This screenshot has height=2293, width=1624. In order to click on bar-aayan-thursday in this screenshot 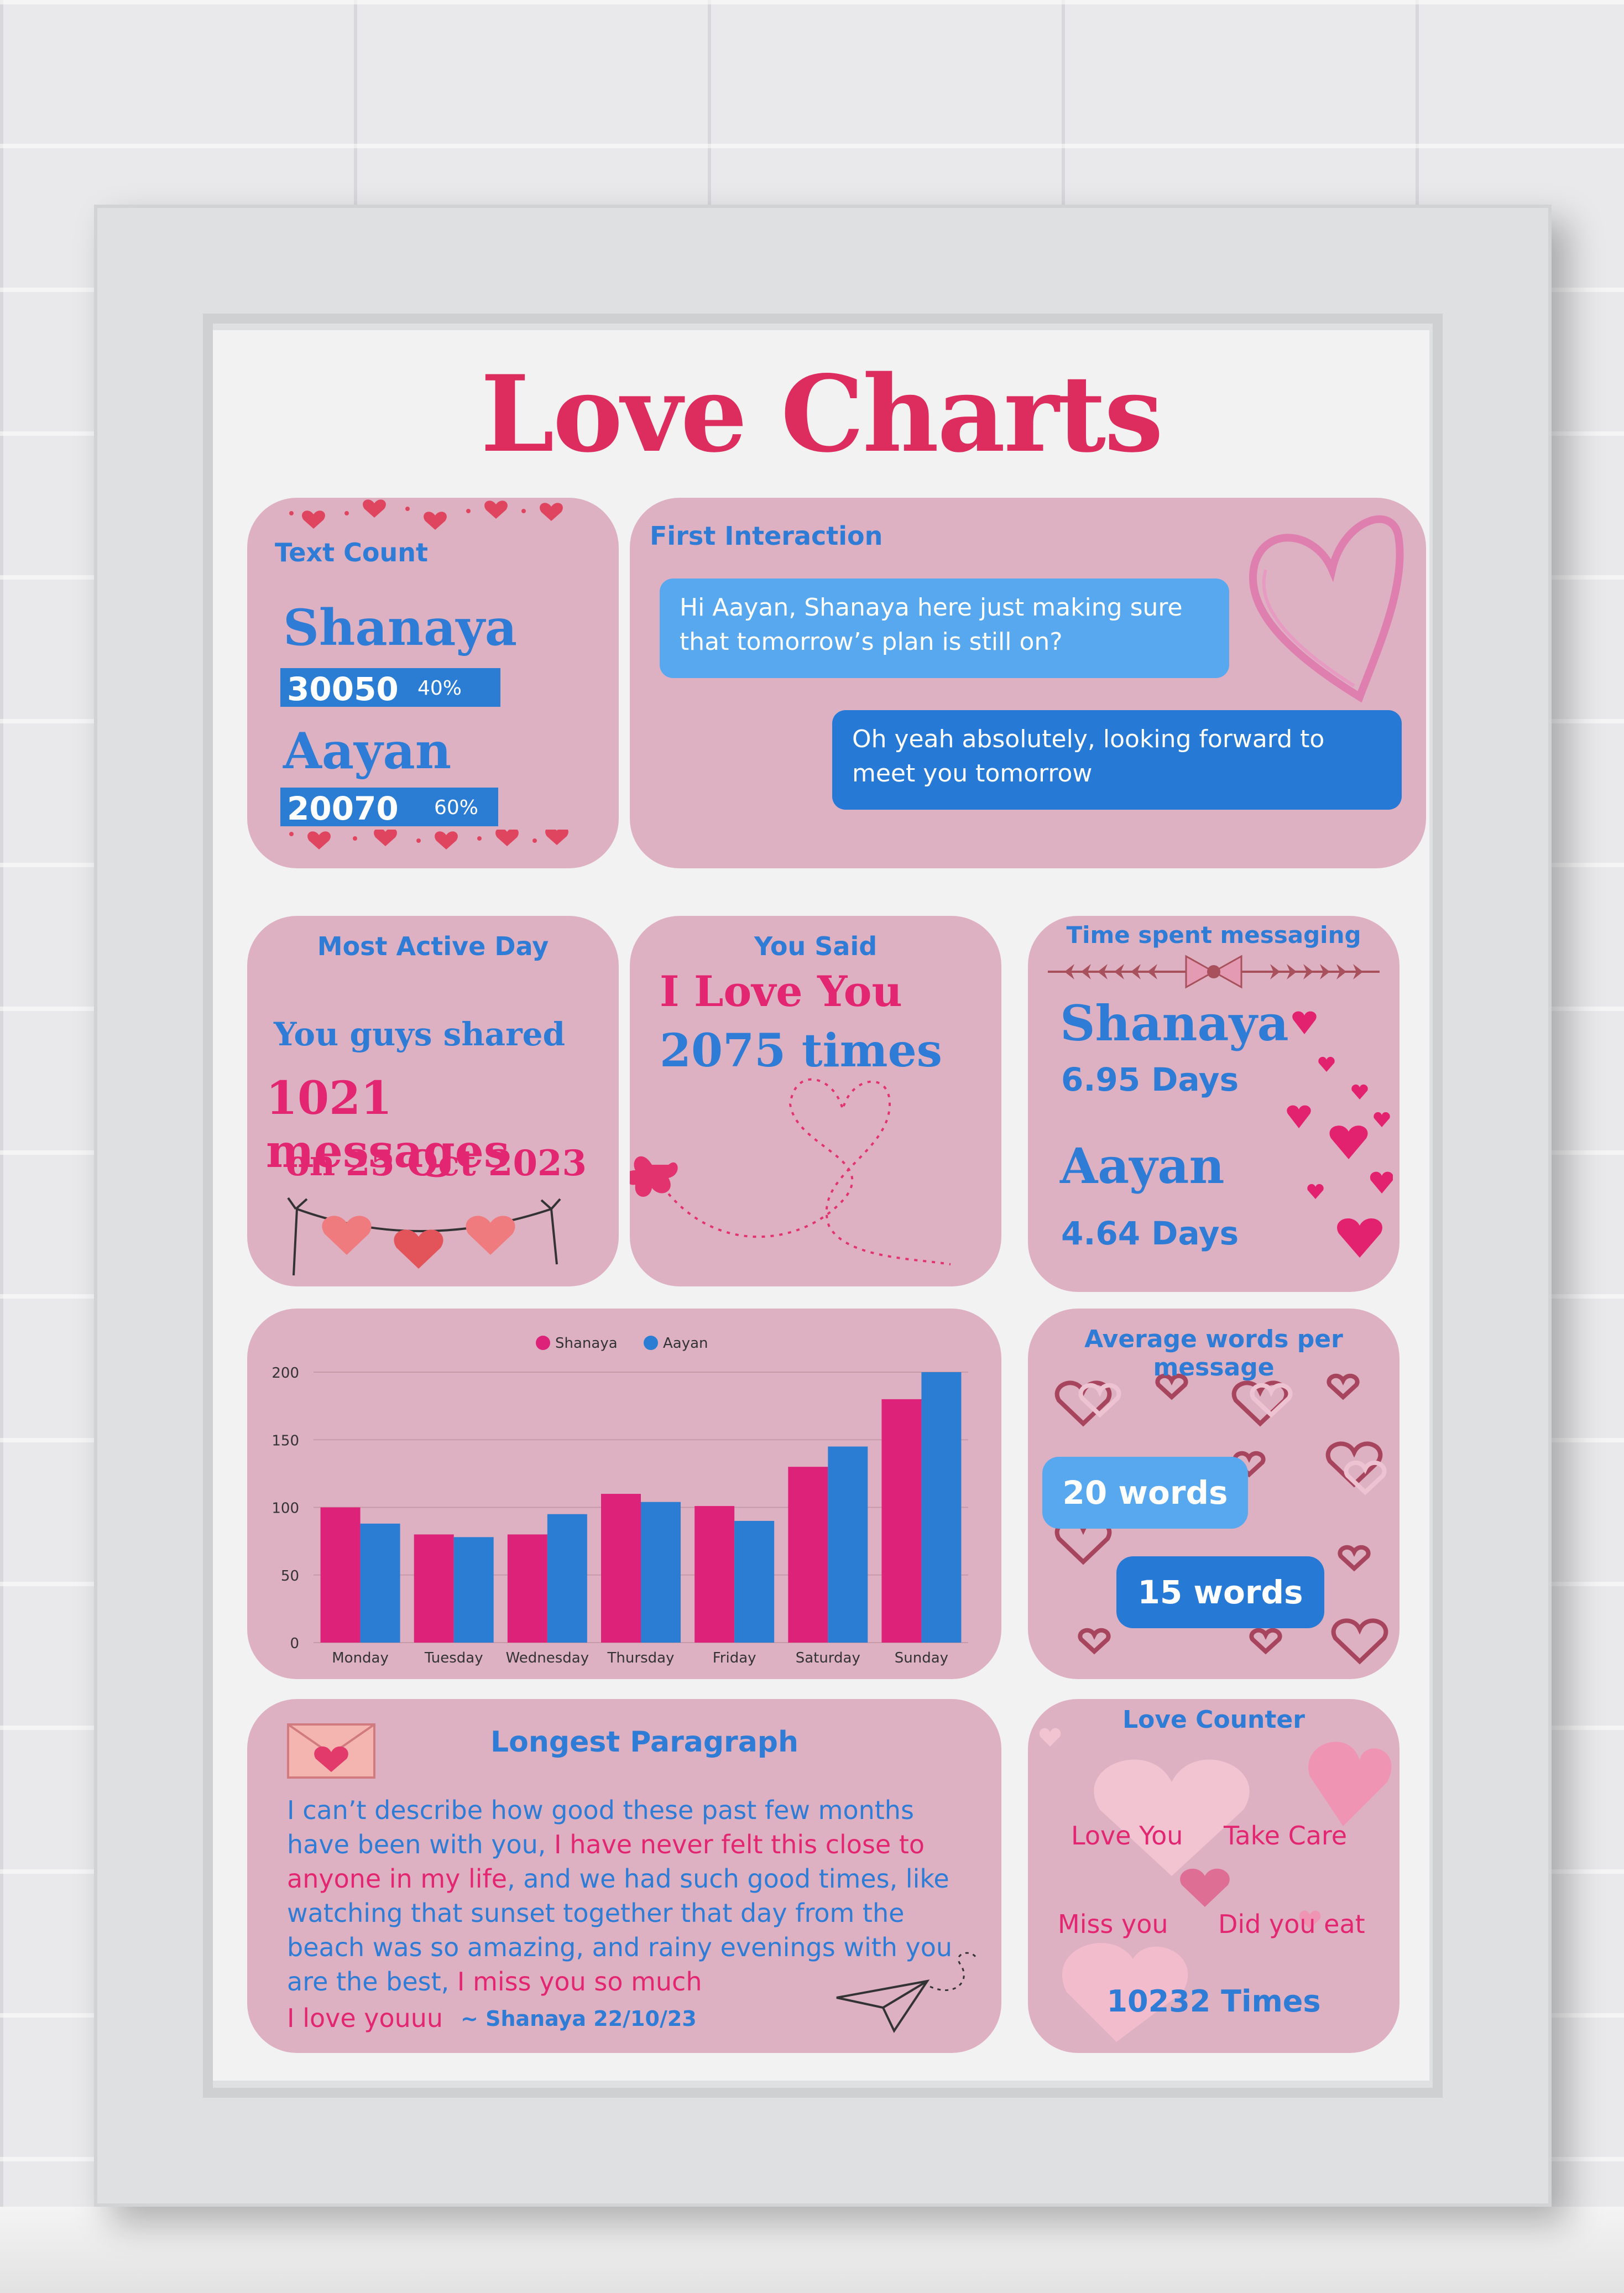, I will do `click(661, 1573)`.